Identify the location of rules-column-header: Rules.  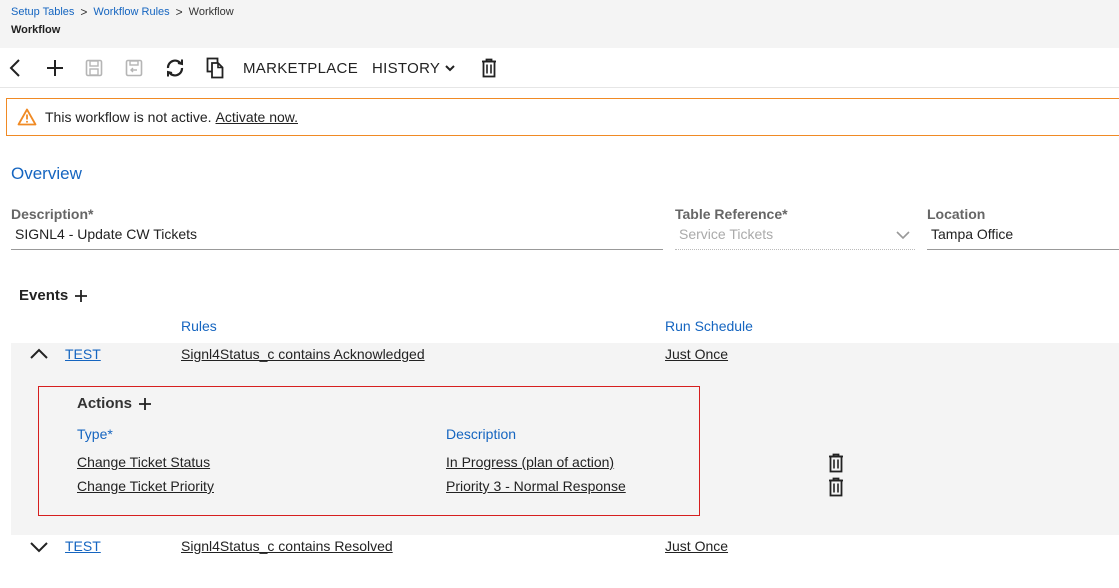
(199, 326).